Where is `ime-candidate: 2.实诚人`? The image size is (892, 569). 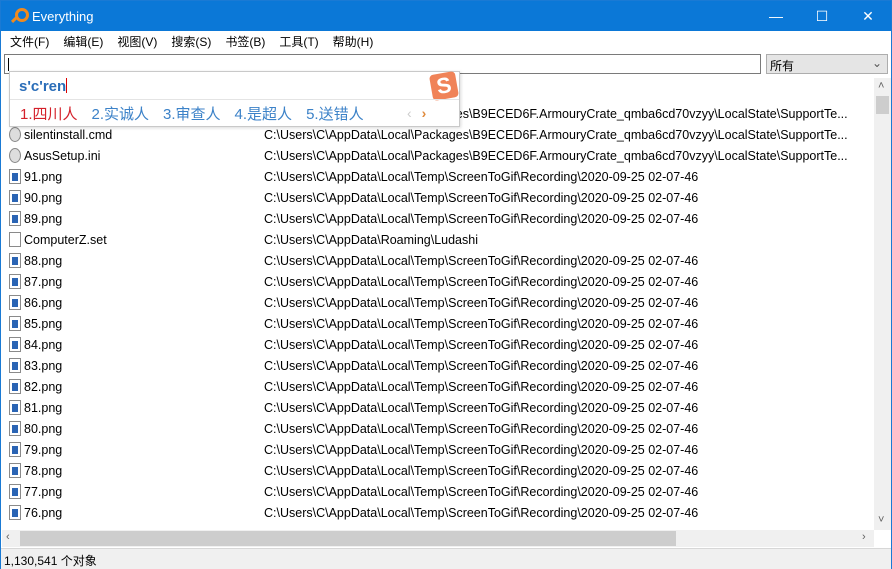
ime-candidate: 2.实诚人 is located at coordinates (121, 113).